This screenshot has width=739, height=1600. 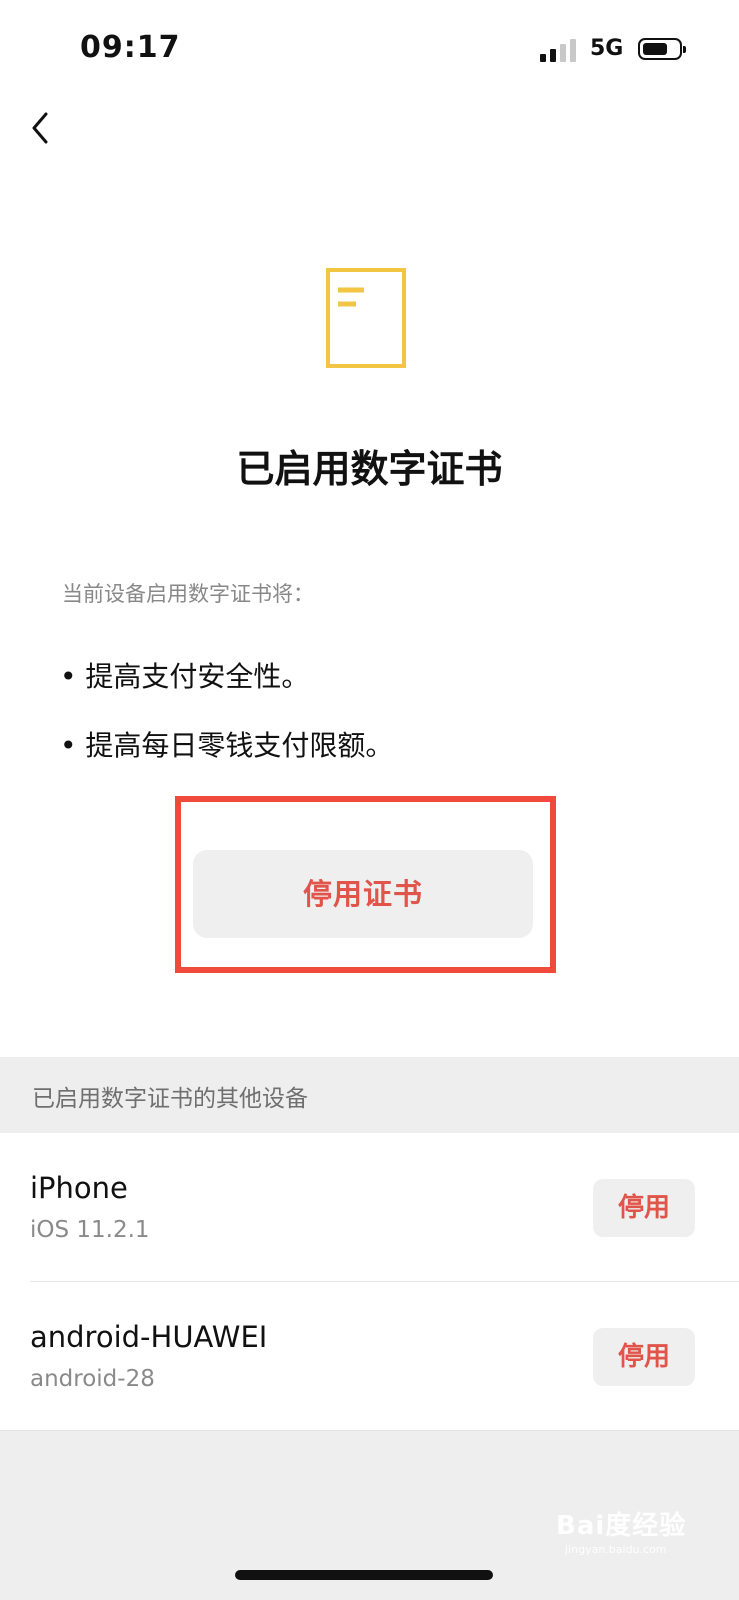 I want to click on description-subtitle: 当前设备启用数字证书将：, so click(x=188, y=594).